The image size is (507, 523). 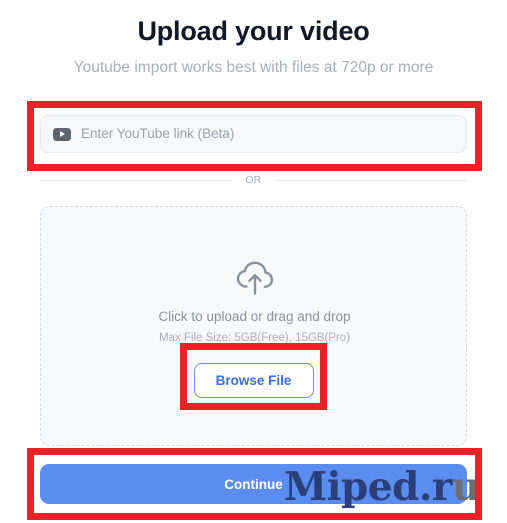 I want to click on continue-button: Continue, so click(x=253, y=484).